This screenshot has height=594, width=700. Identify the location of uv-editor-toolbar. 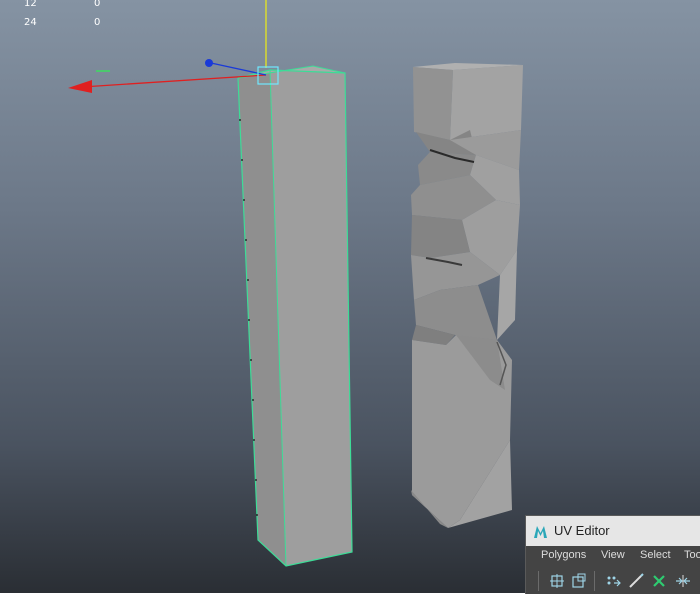
(613, 581).